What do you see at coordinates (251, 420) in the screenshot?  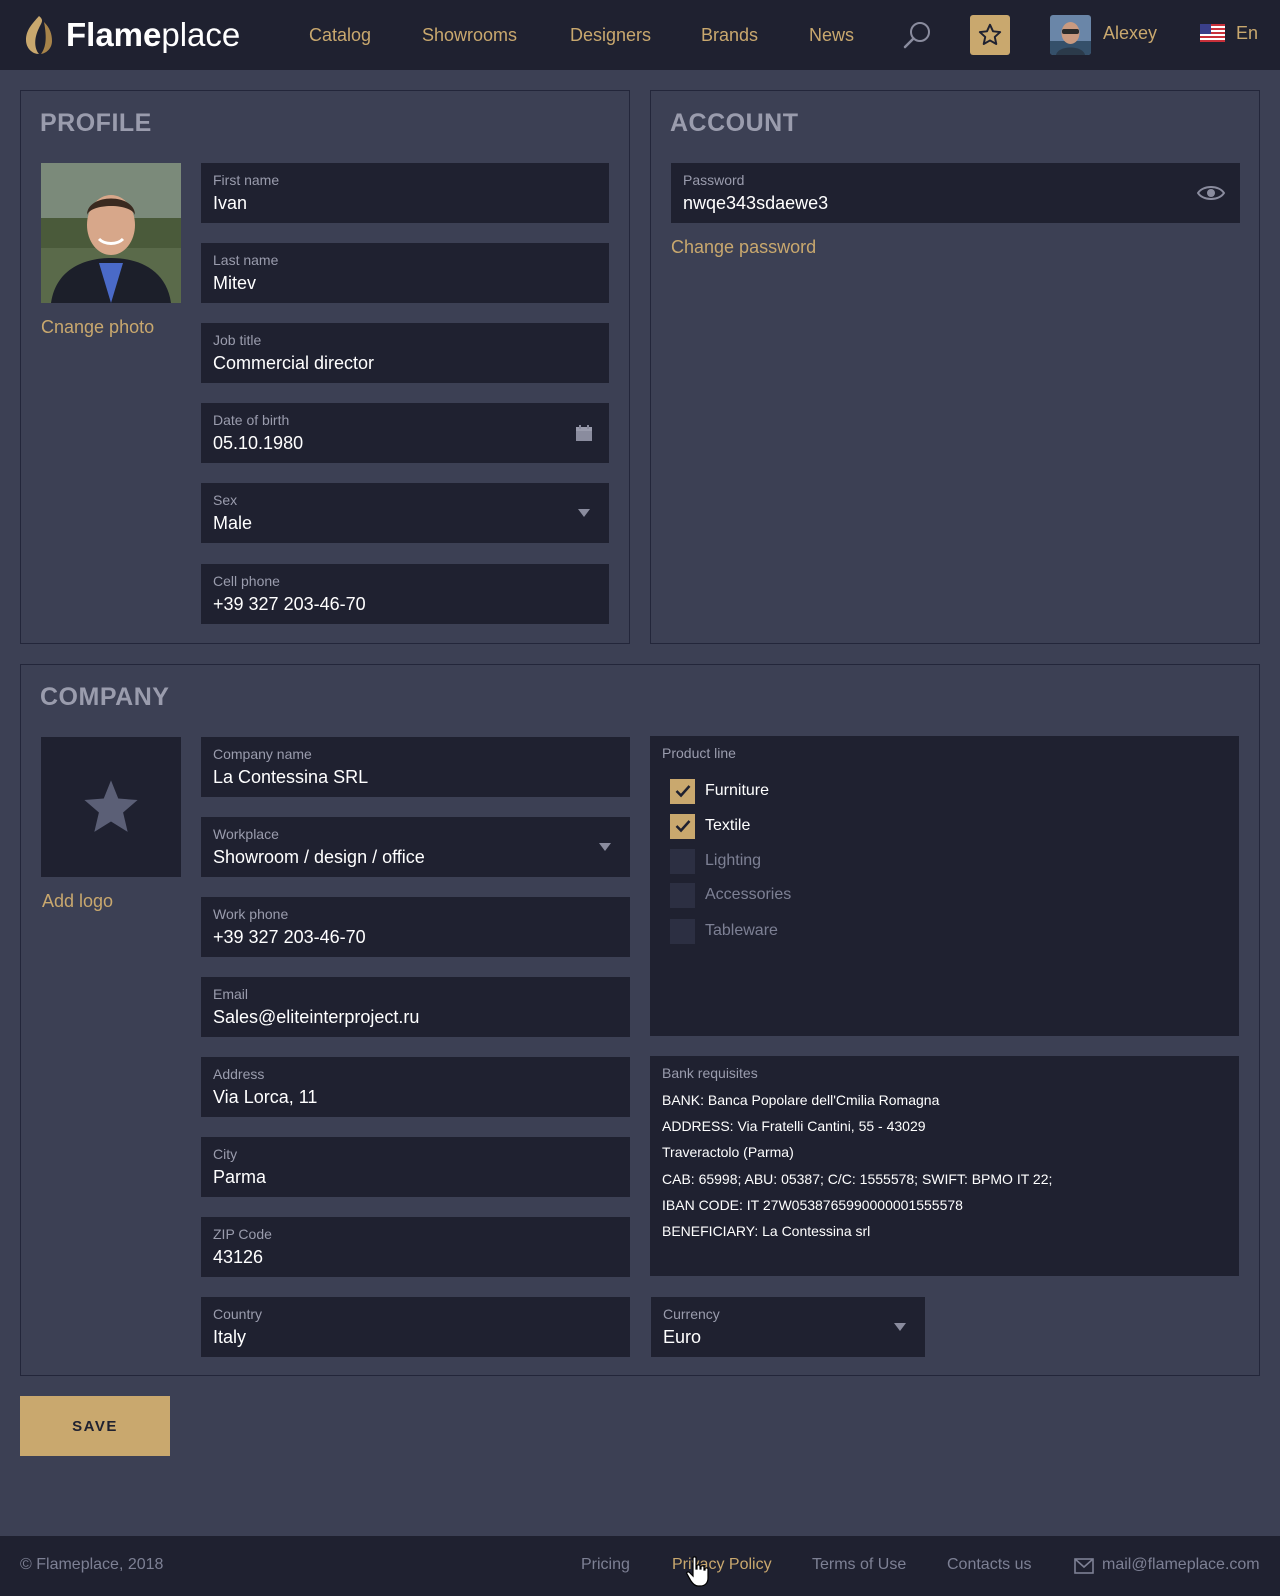 I see `date-of-birth-label: Date of birth` at bounding box center [251, 420].